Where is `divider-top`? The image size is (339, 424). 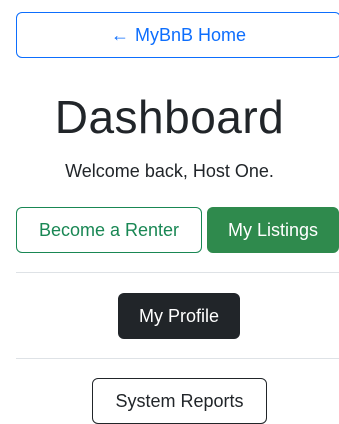 divider-top is located at coordinates (177, 272).